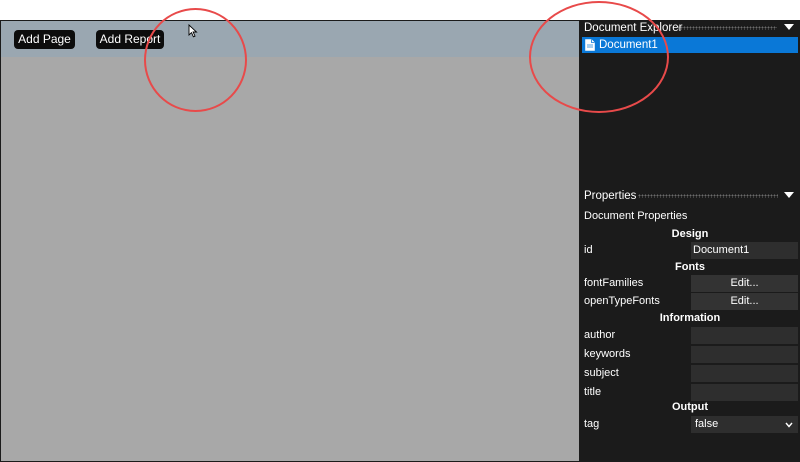 The image size is (800, 462). I want to click on property-row-subject: subject, so click(690, 373).